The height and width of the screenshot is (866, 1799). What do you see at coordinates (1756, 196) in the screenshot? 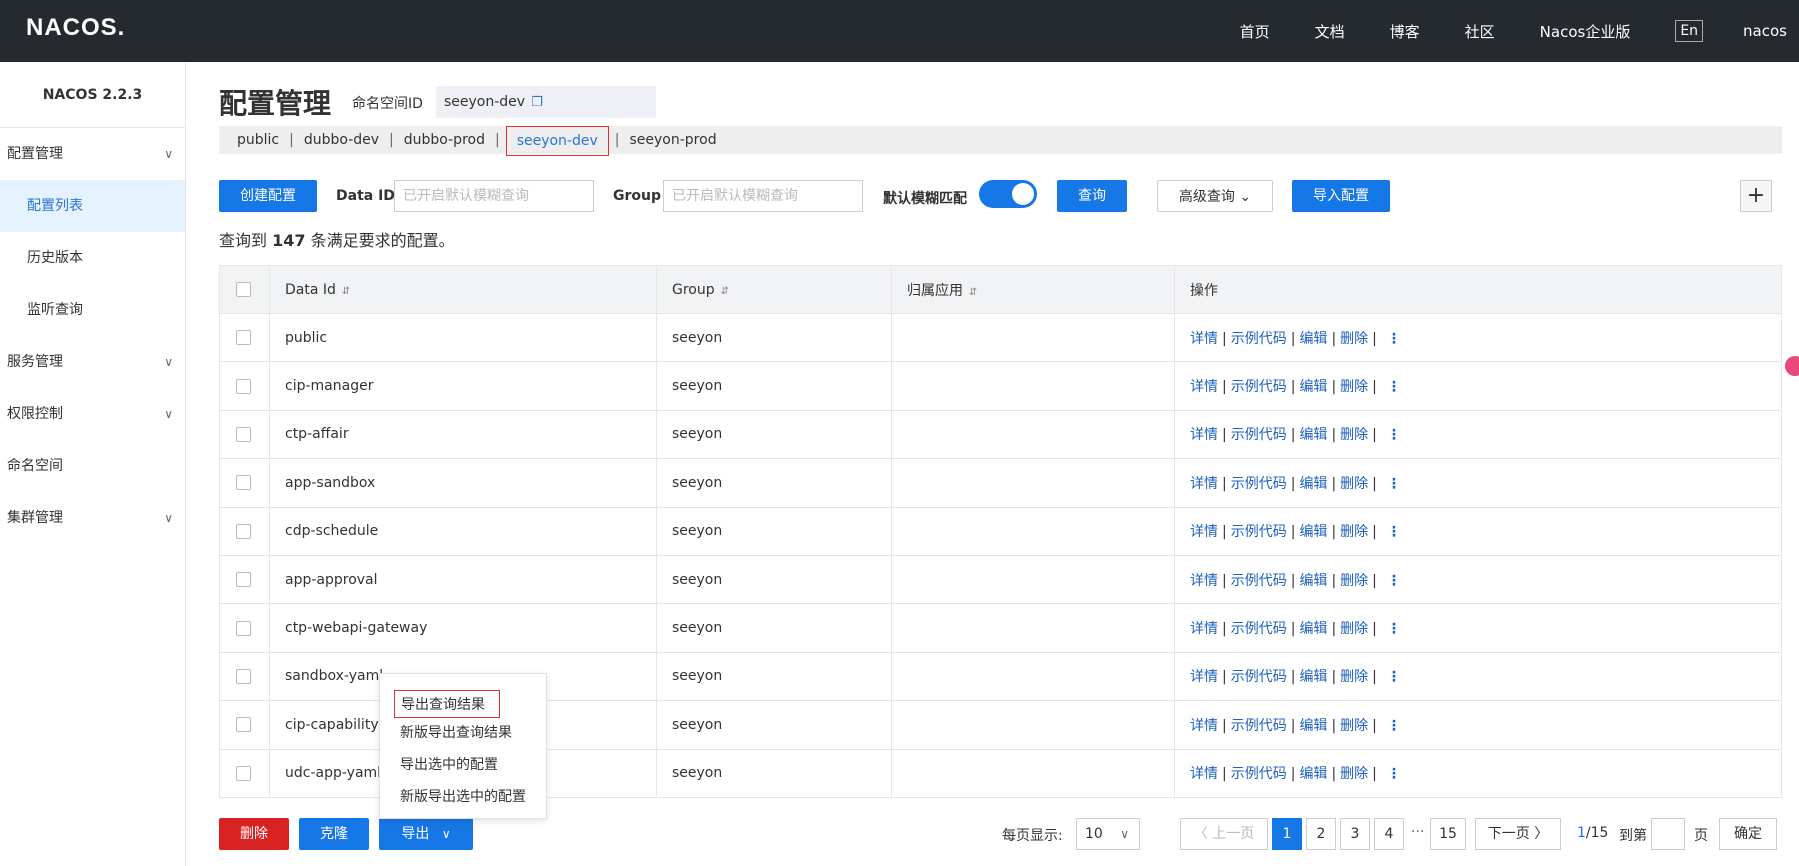
I see `add-column-button: +` at bounding box center [1756, 196].